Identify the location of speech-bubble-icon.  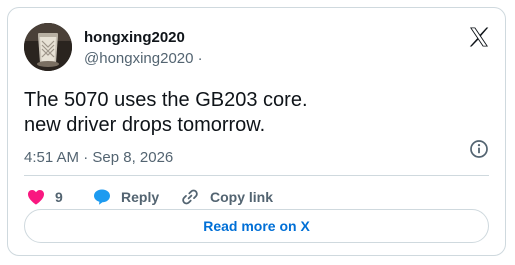
(102, 197).